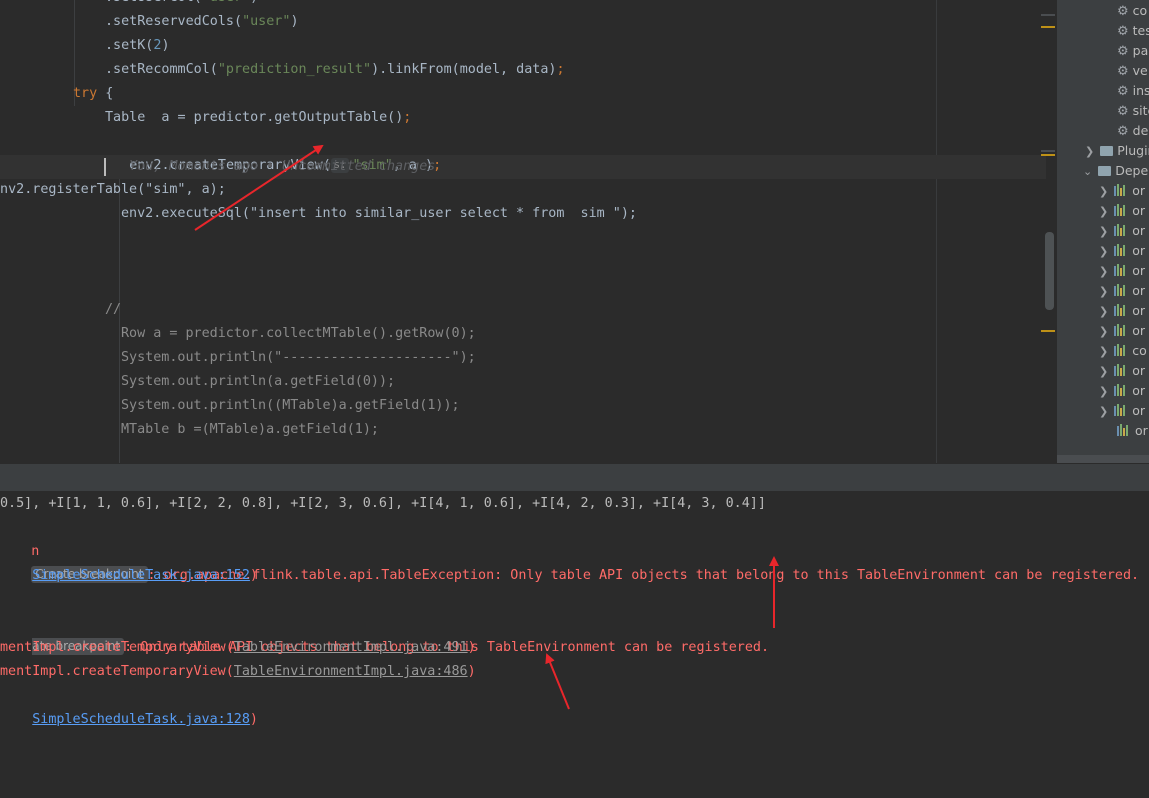  I want to click on code-token: .setRecommCol(, so click(161, 69).